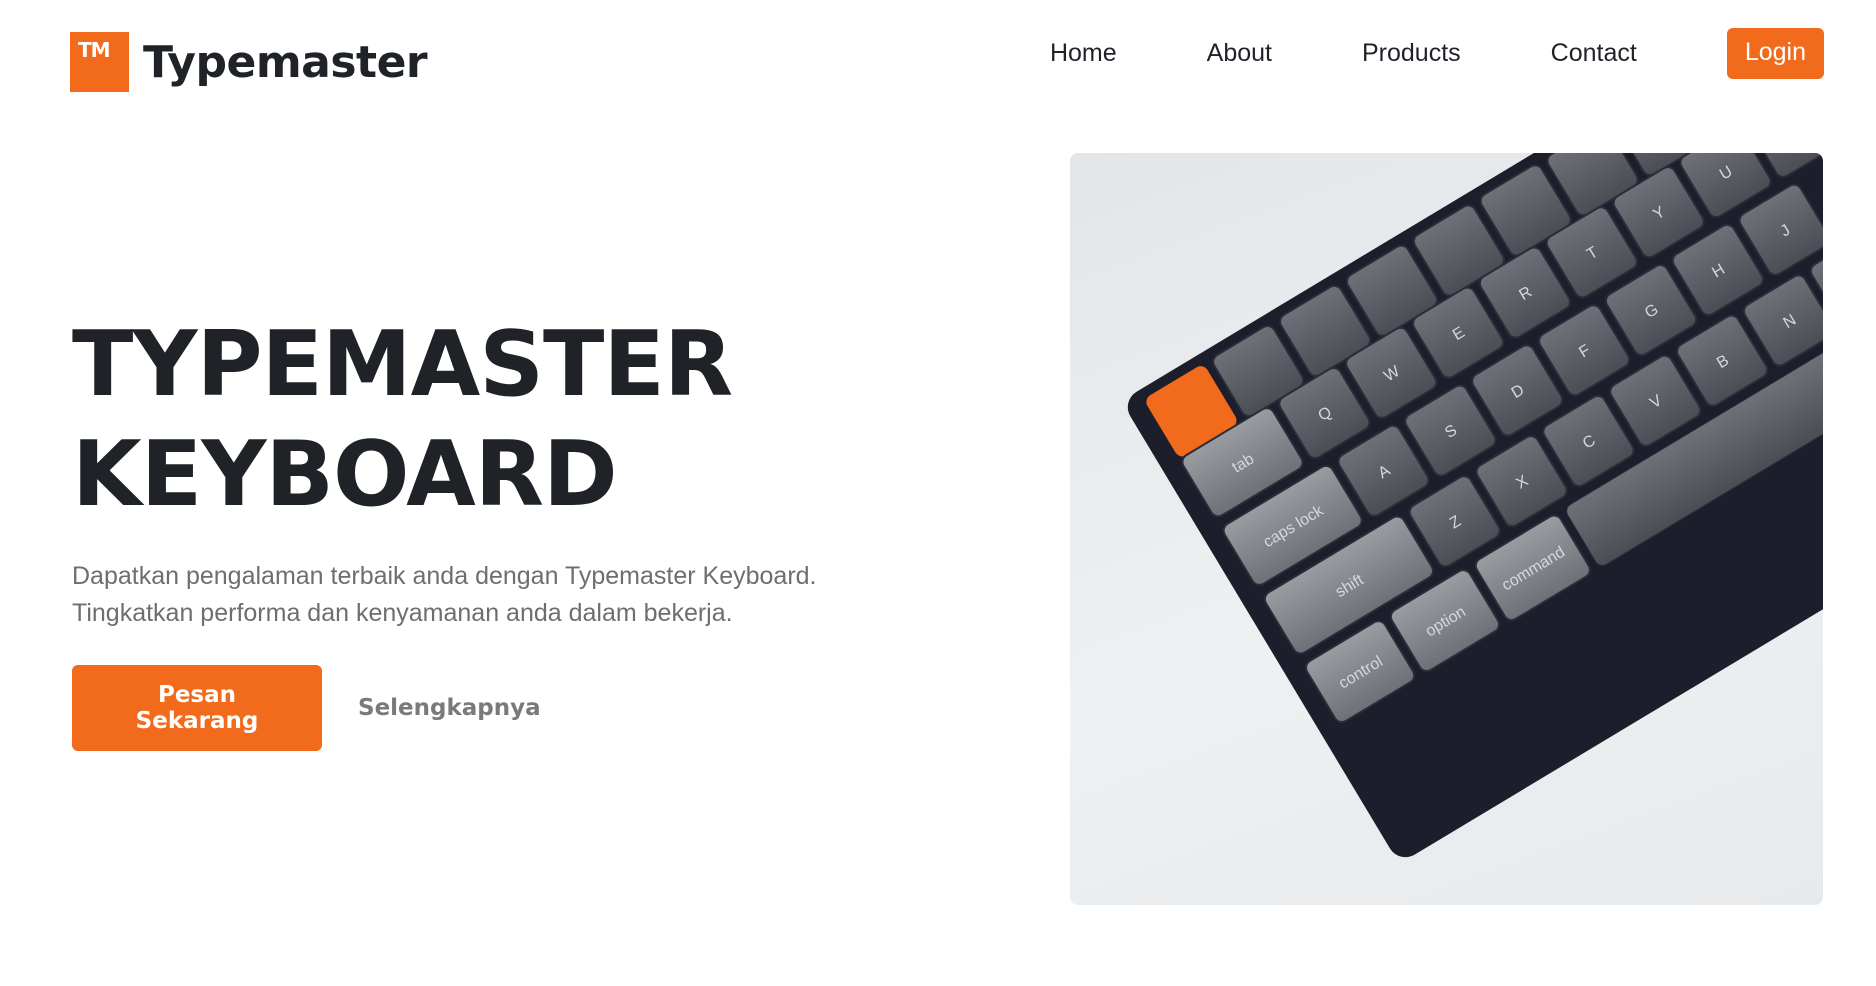  I want to click on brand-name: Typemaster, so click(285, 62).